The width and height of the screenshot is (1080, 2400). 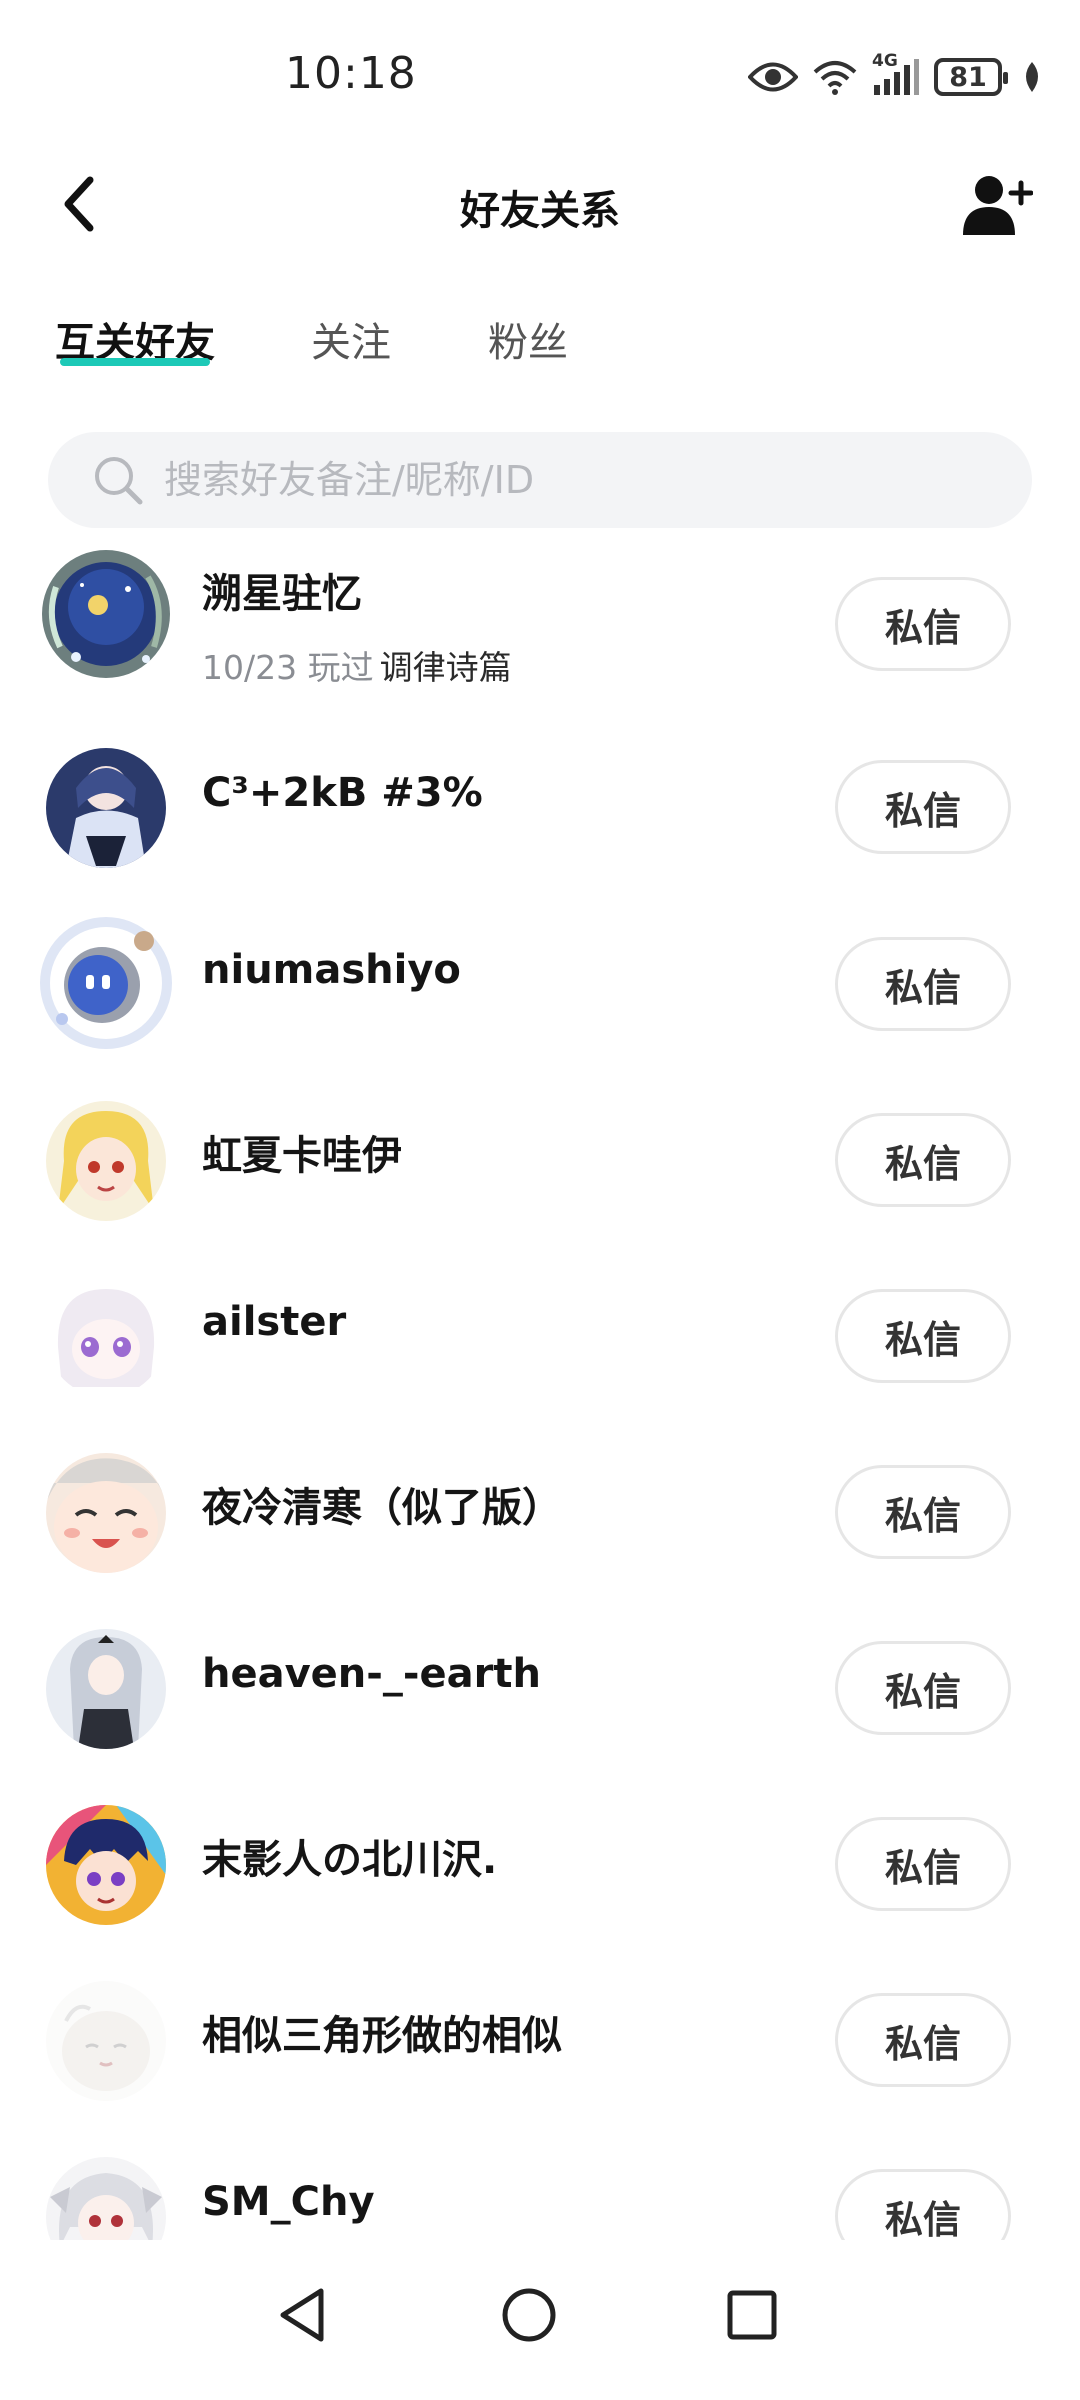 I want to click on friend-name: heaven-_-earth, so click(x=371, y=1674).